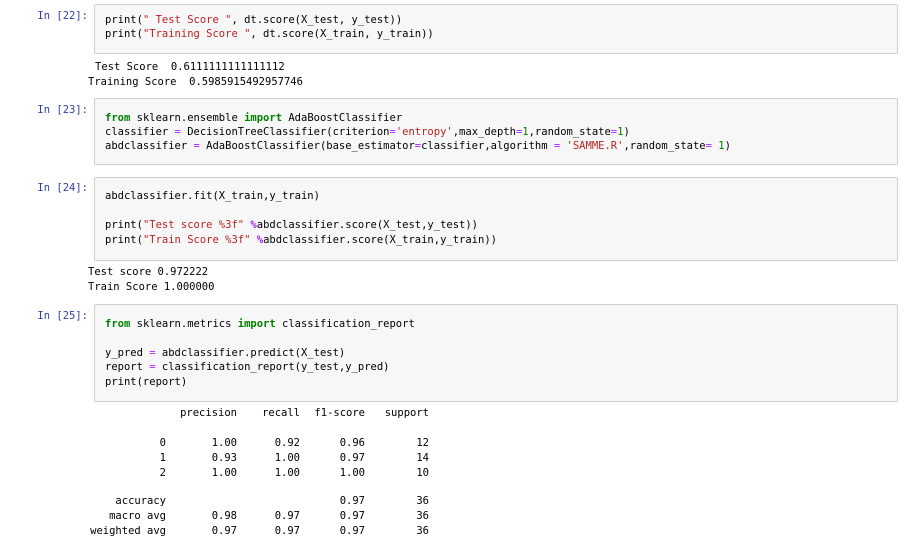 The height and width of the screenshot is (550, 918). I want to click on report-header: support, so click(406, 413).